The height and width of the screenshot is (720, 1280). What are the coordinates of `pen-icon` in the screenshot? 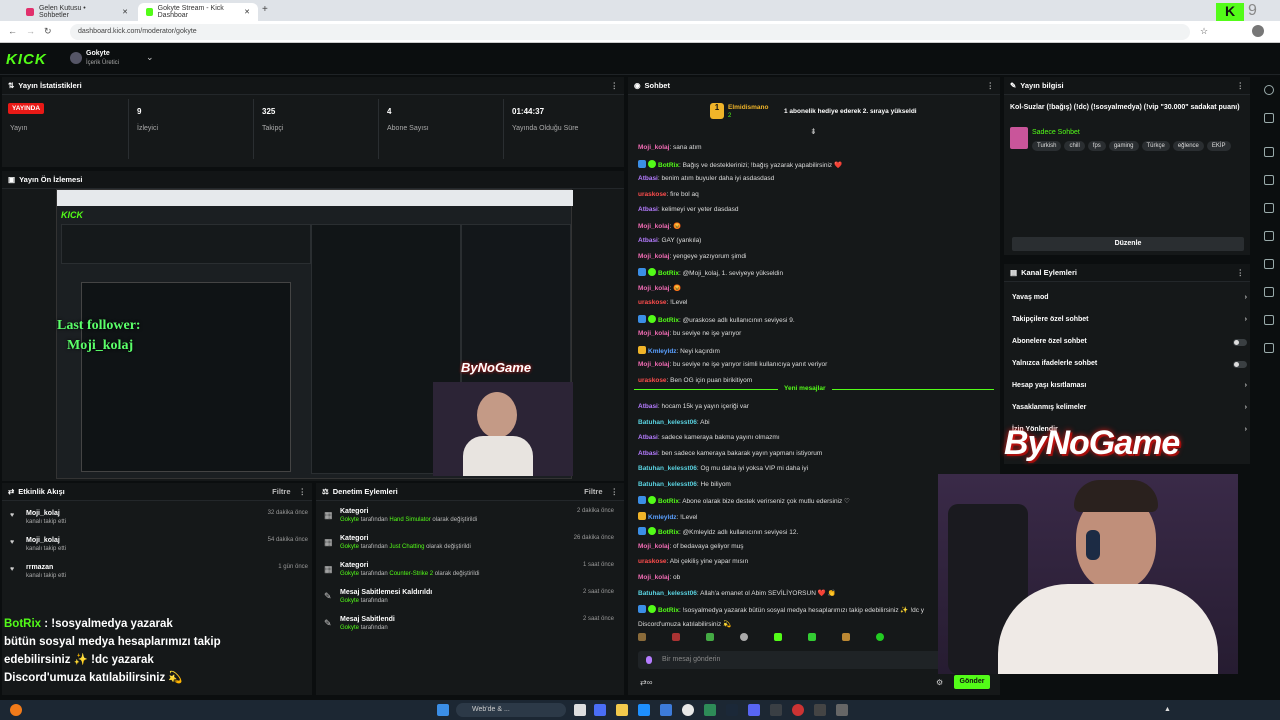 It's located at (1269, 118).